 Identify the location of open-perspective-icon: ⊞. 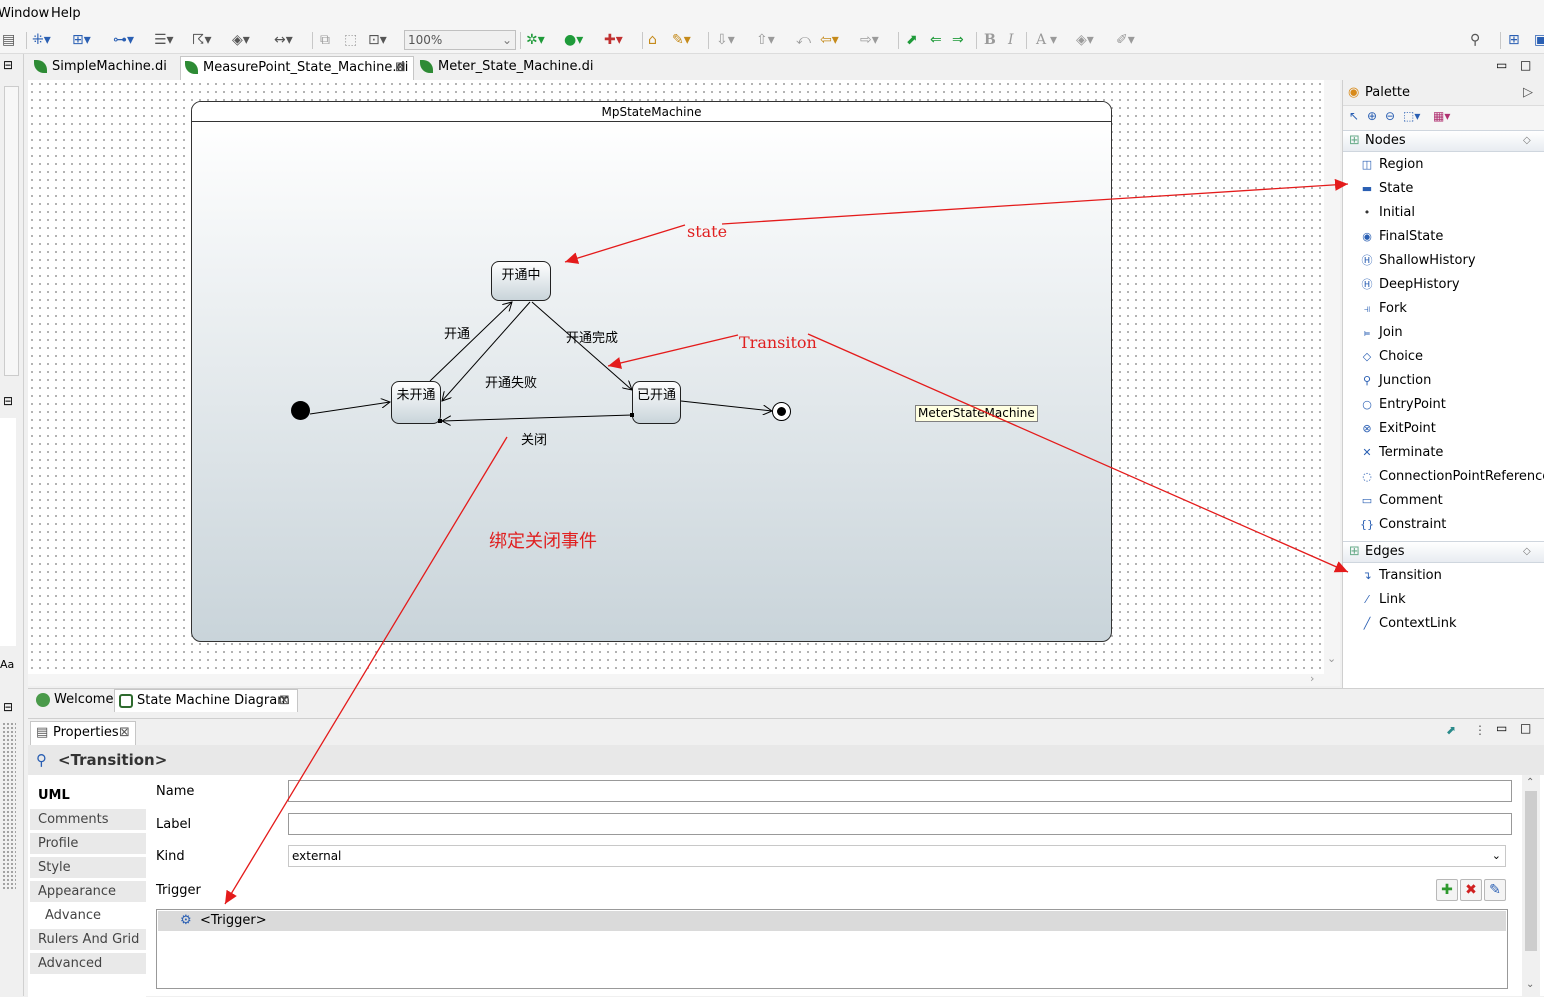
(1514, 40).